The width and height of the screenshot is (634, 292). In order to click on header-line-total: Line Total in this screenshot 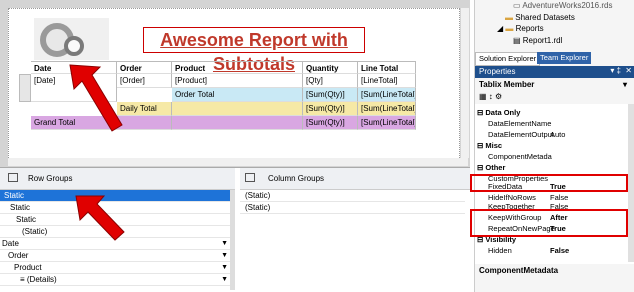, I will do `click(387, 67)`.